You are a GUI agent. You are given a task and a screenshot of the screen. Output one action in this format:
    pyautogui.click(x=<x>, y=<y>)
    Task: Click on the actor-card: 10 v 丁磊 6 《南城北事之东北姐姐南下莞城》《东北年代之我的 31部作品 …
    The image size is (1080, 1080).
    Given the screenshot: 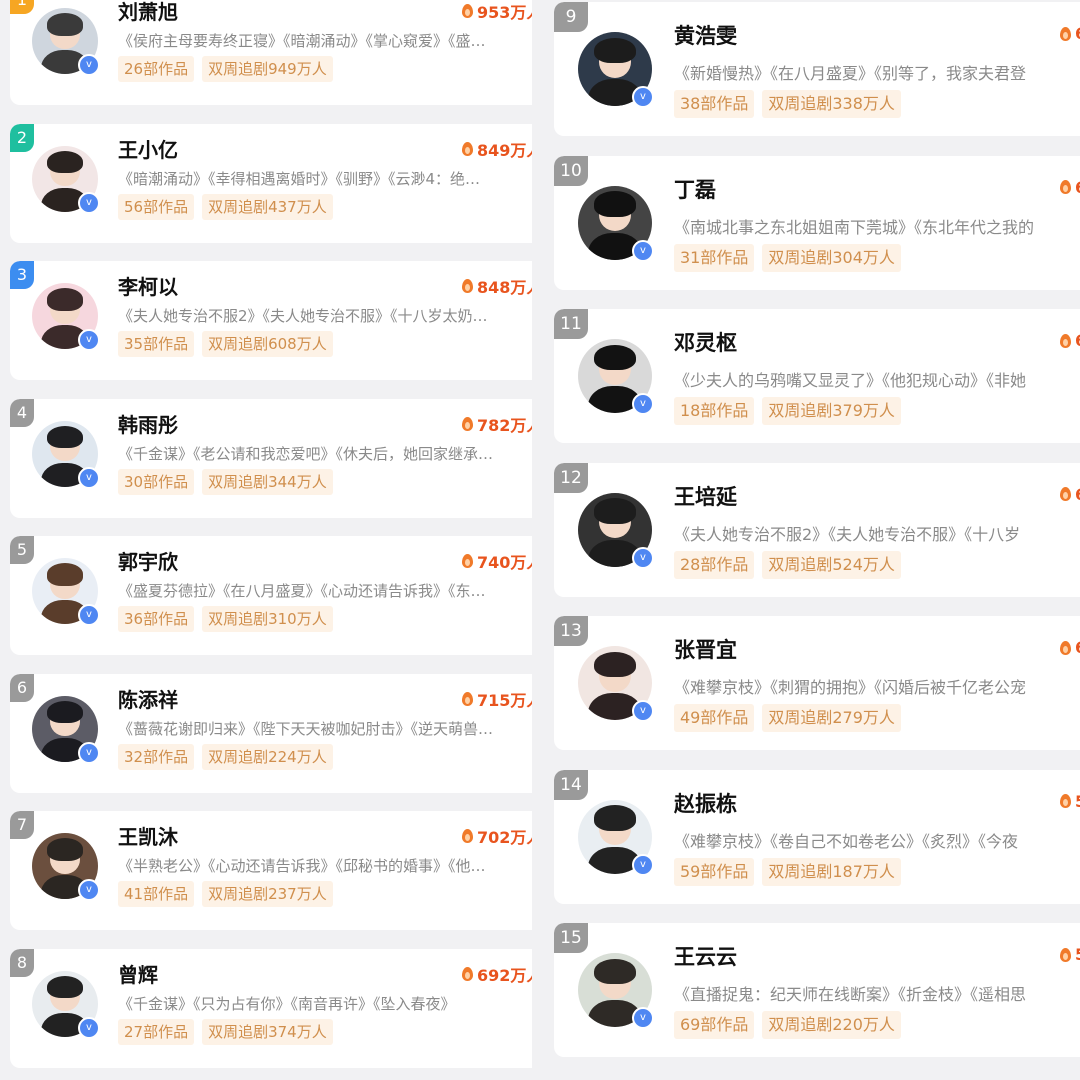 What is the action you would take?
    pyautogui.click(x=817, y=222)
    